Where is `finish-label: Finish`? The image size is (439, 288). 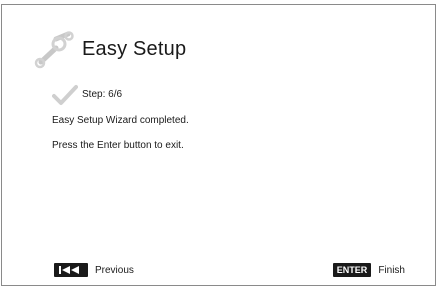 finish-label: Finish is located at coordinates (391, 270).